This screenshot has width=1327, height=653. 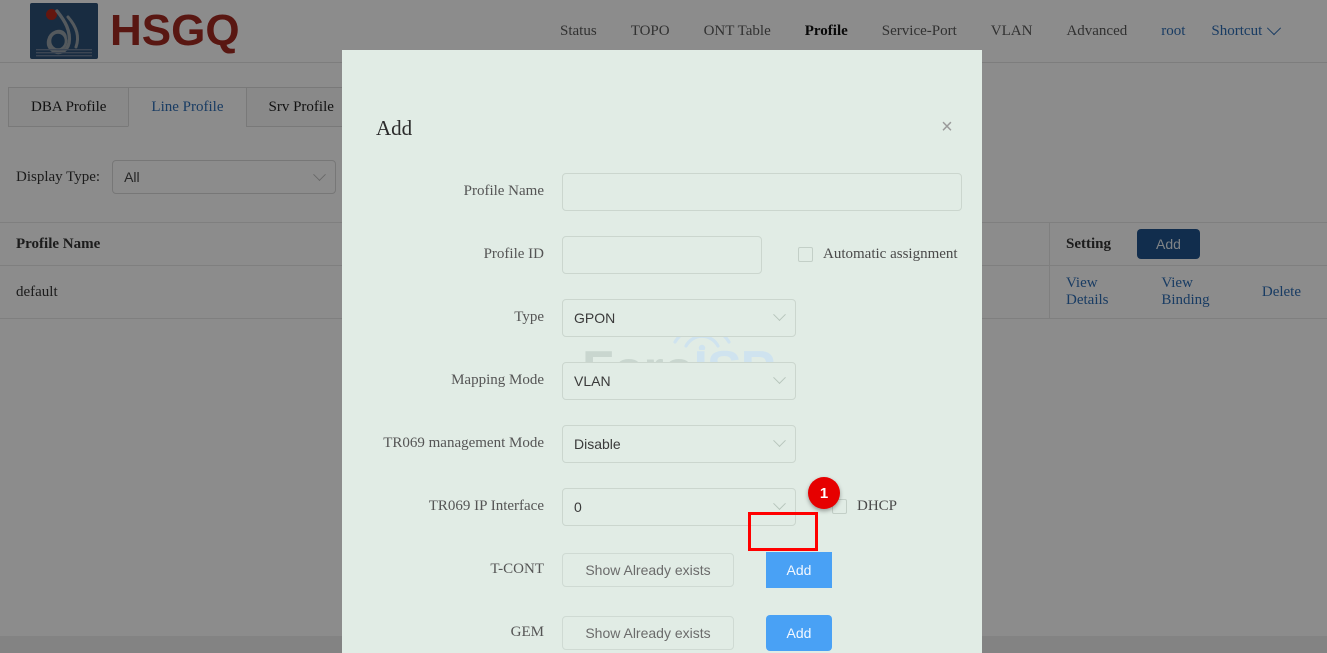 I want to click on label-profile-name: Profile Name, so click(x=503, y=191).